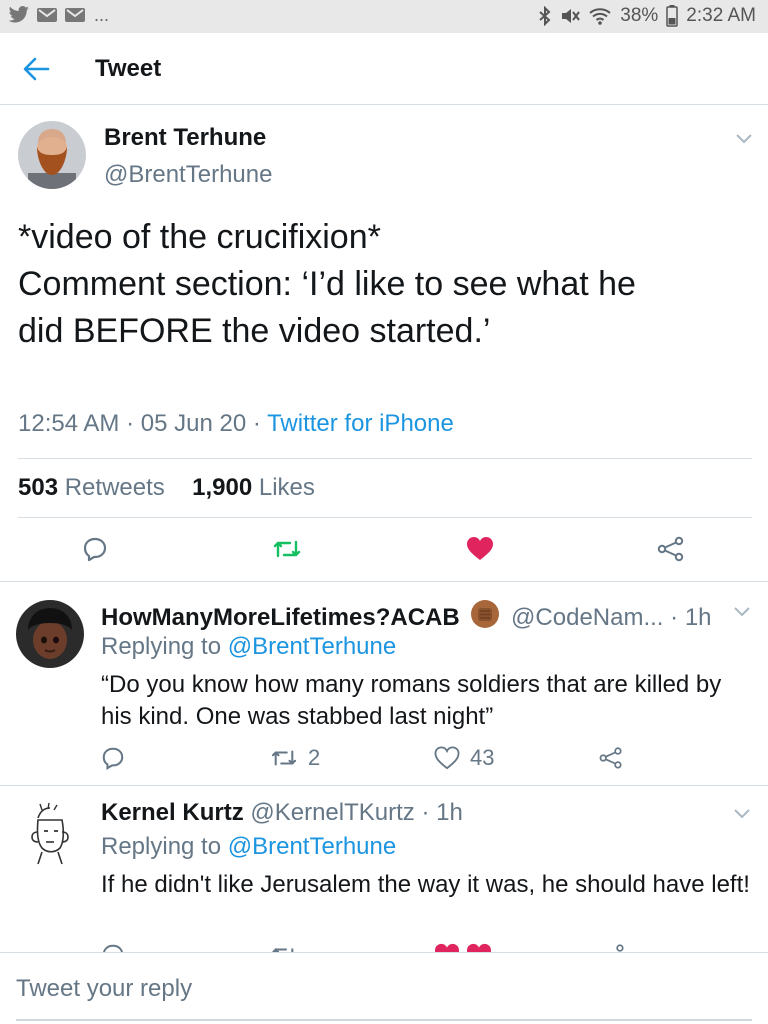 The image size is (768, 1024). I want to click on heart-outline-icon, so click(447, 758).